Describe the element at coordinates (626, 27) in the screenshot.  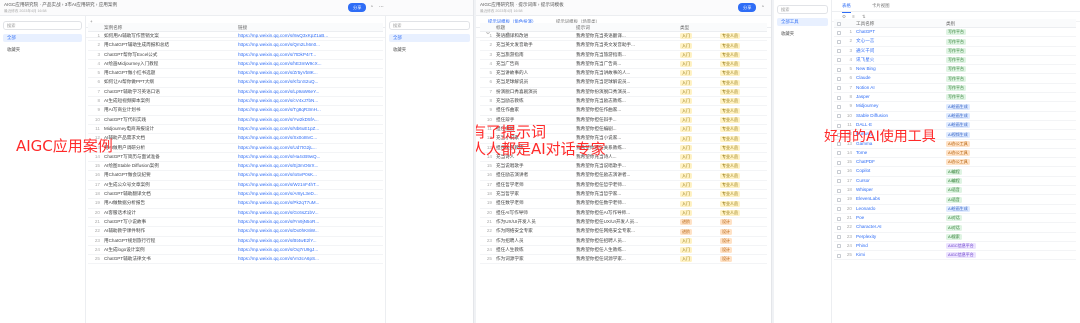
I see `col-header-prompt: 提示词` at that location.